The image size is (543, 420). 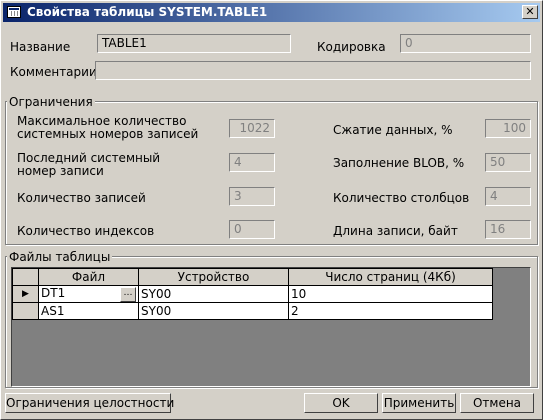 I want to click on max-records-label-line1: Максимальное количество, so click(x=102, y=121).